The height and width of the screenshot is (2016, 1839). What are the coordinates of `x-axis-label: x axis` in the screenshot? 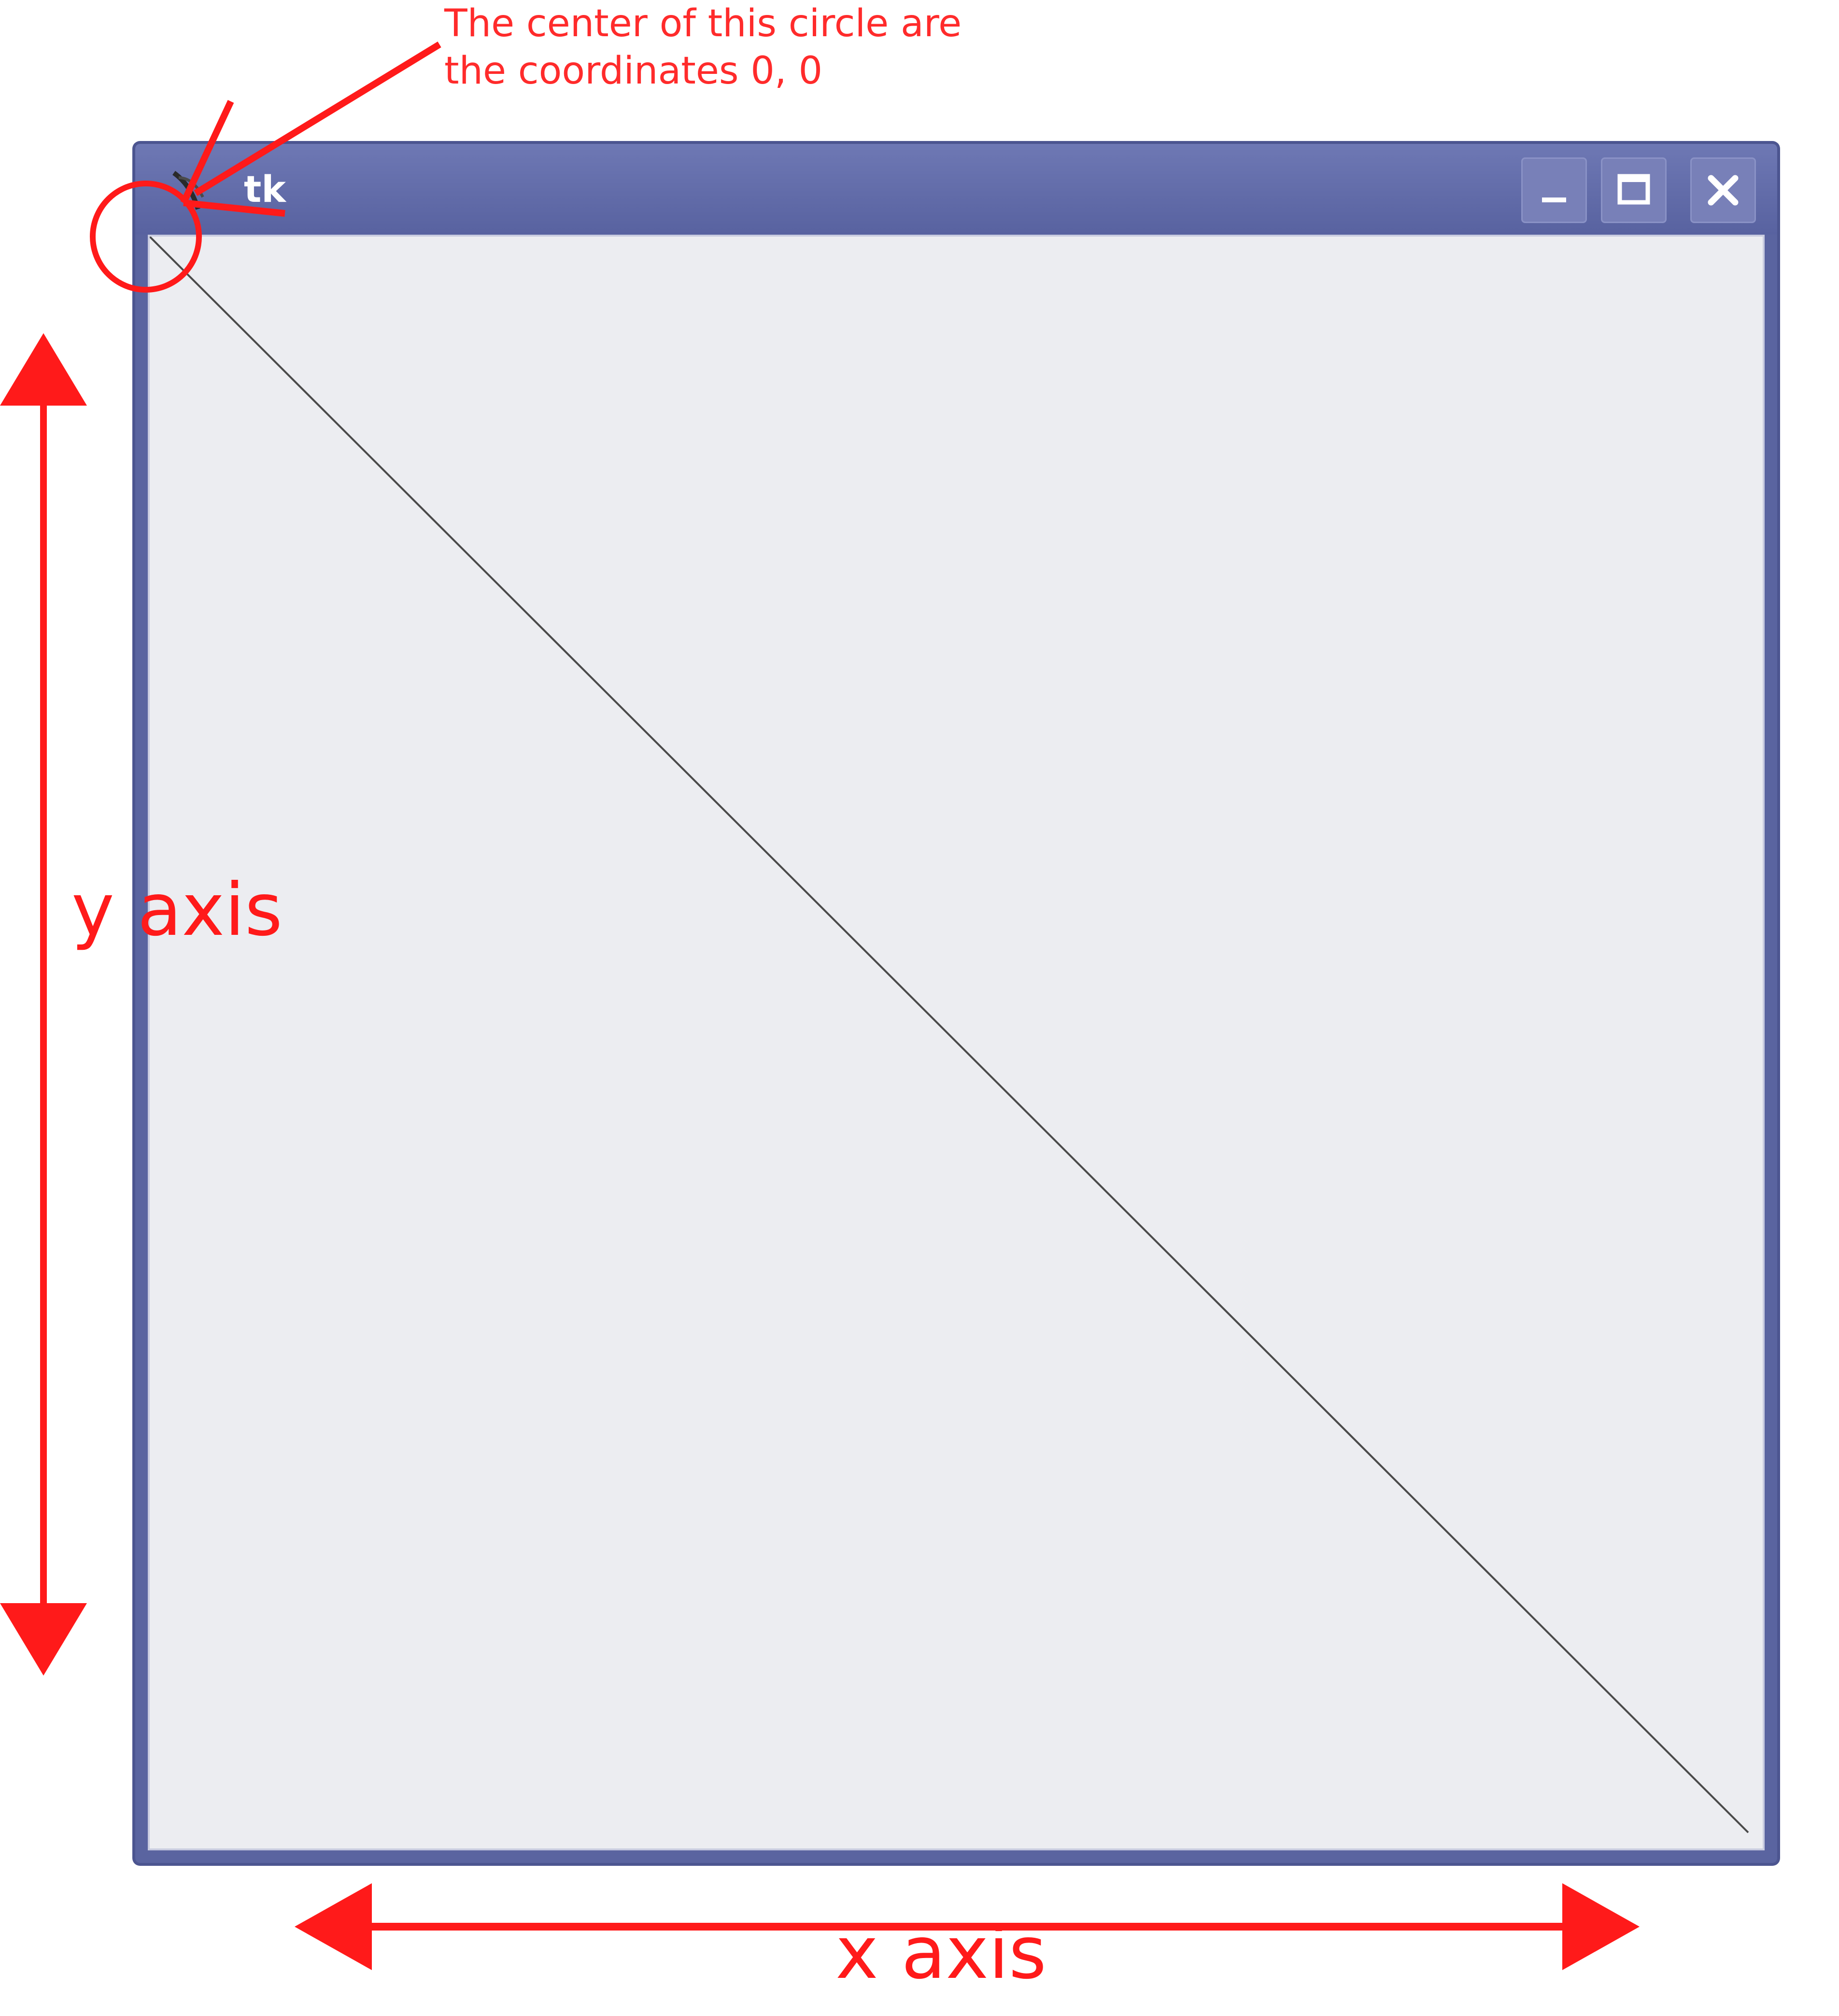 It's located at (941, 1953).